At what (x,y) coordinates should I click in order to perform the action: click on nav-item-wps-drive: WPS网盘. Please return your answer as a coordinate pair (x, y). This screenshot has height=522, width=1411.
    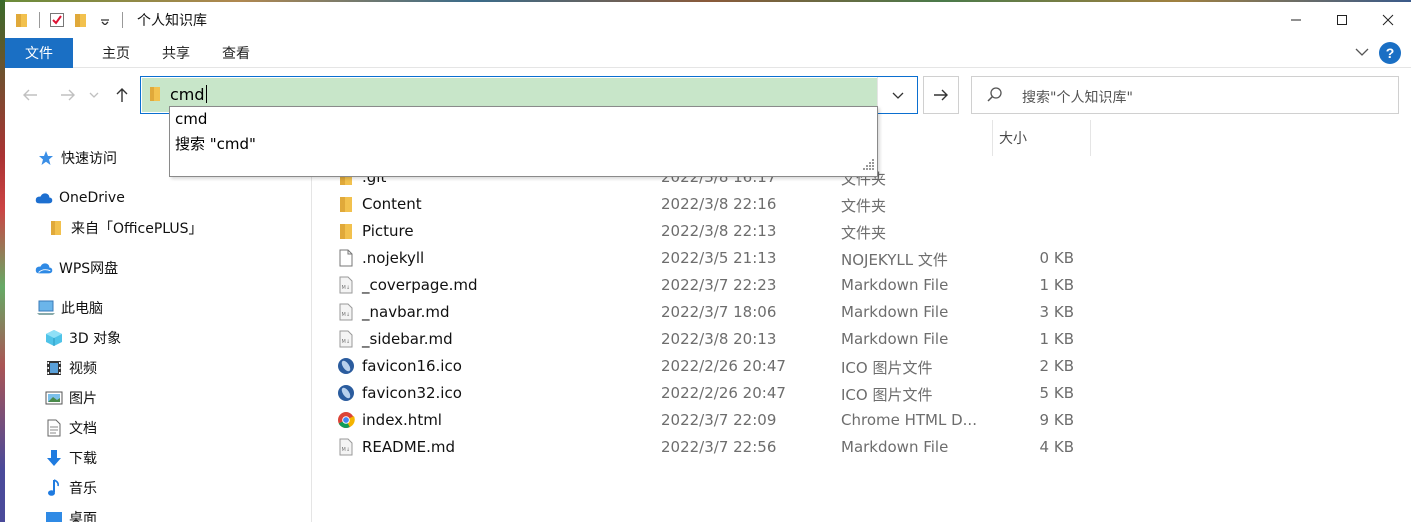
    Looking at the image, I should click on (76, 268).